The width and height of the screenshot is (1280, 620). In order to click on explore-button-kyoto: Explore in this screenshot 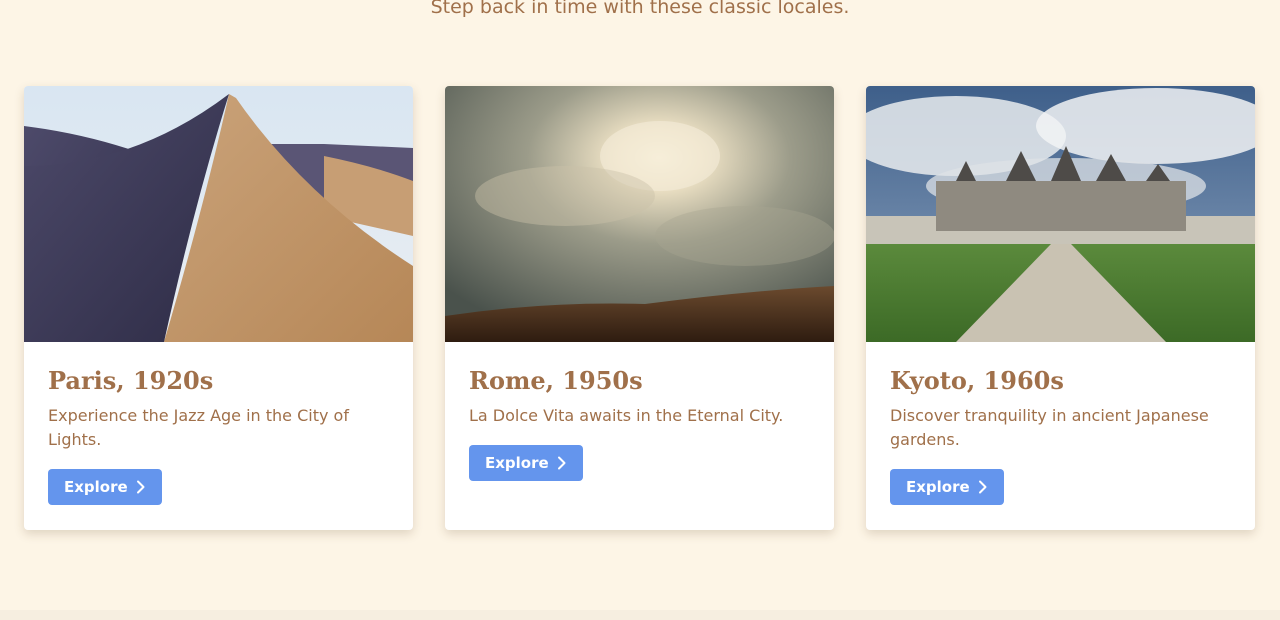, I will do `click(947, 487)`.